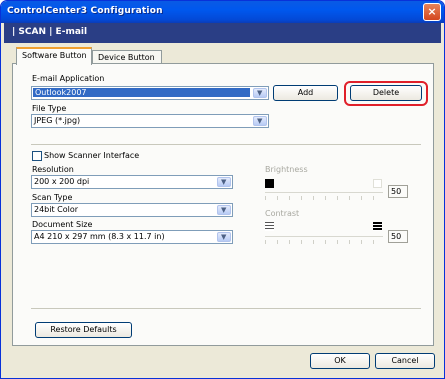  I want to click on resolution-label: Resolution, so click(53, 169).